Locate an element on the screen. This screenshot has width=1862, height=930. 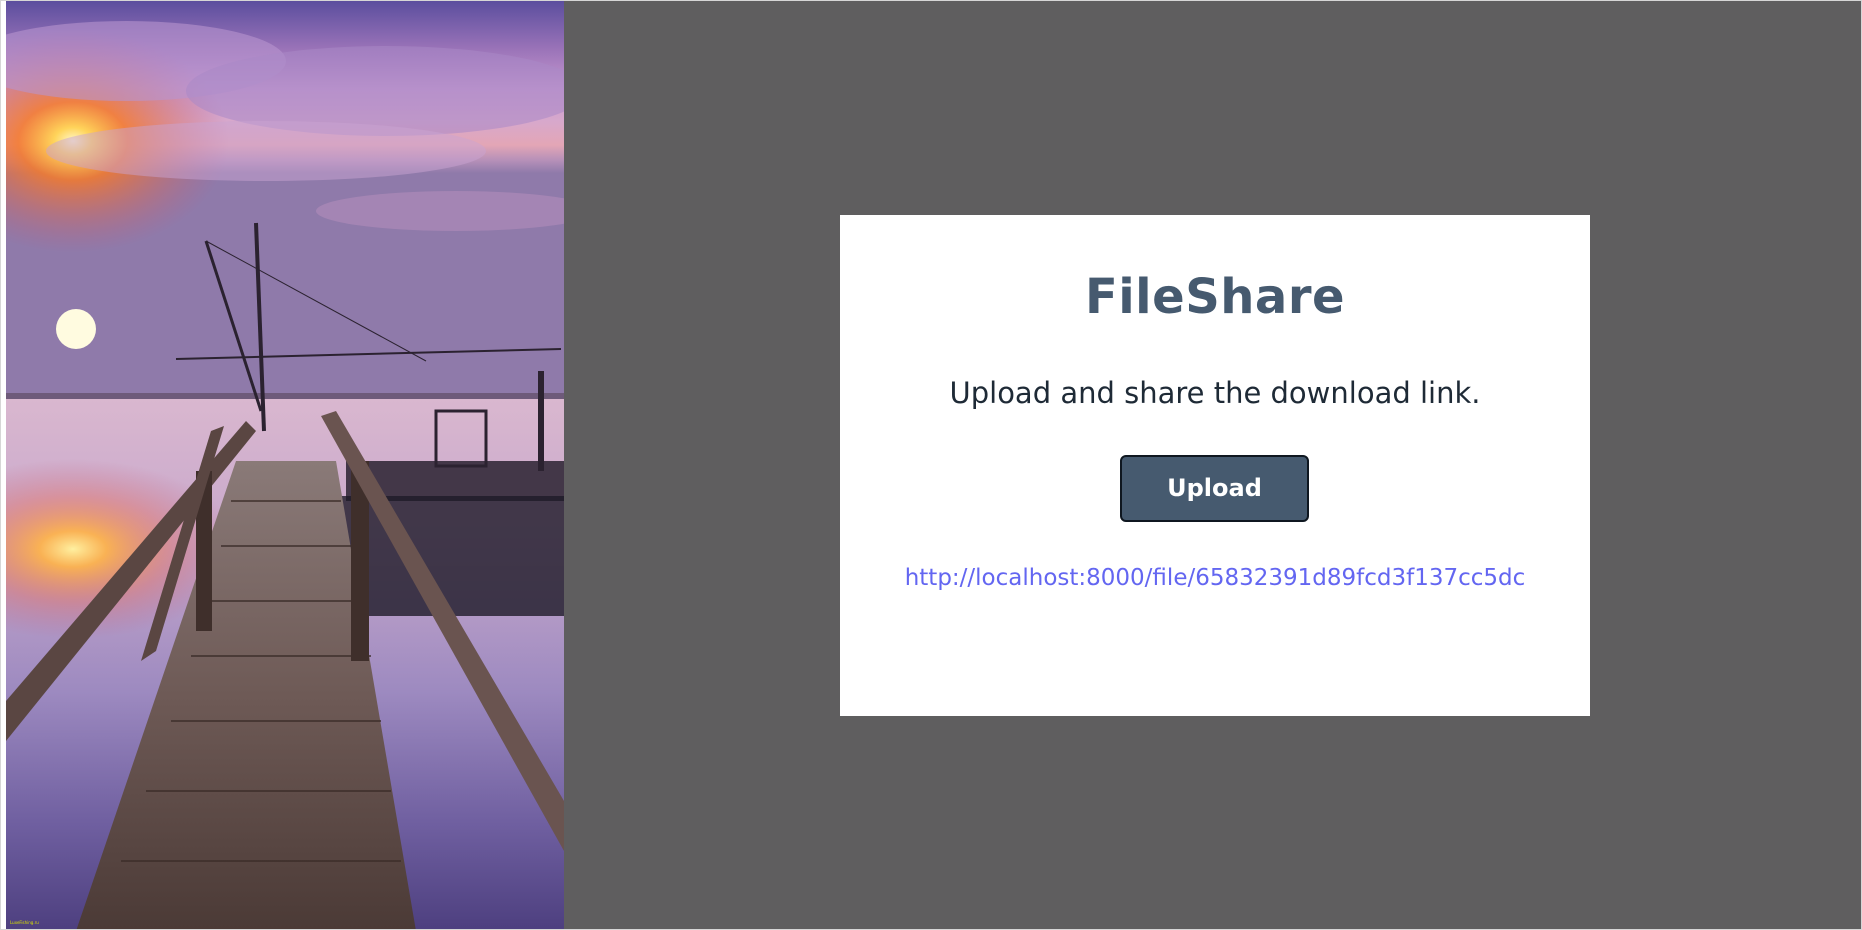
upload-button: Upload is located at coordinates (1214, 488).